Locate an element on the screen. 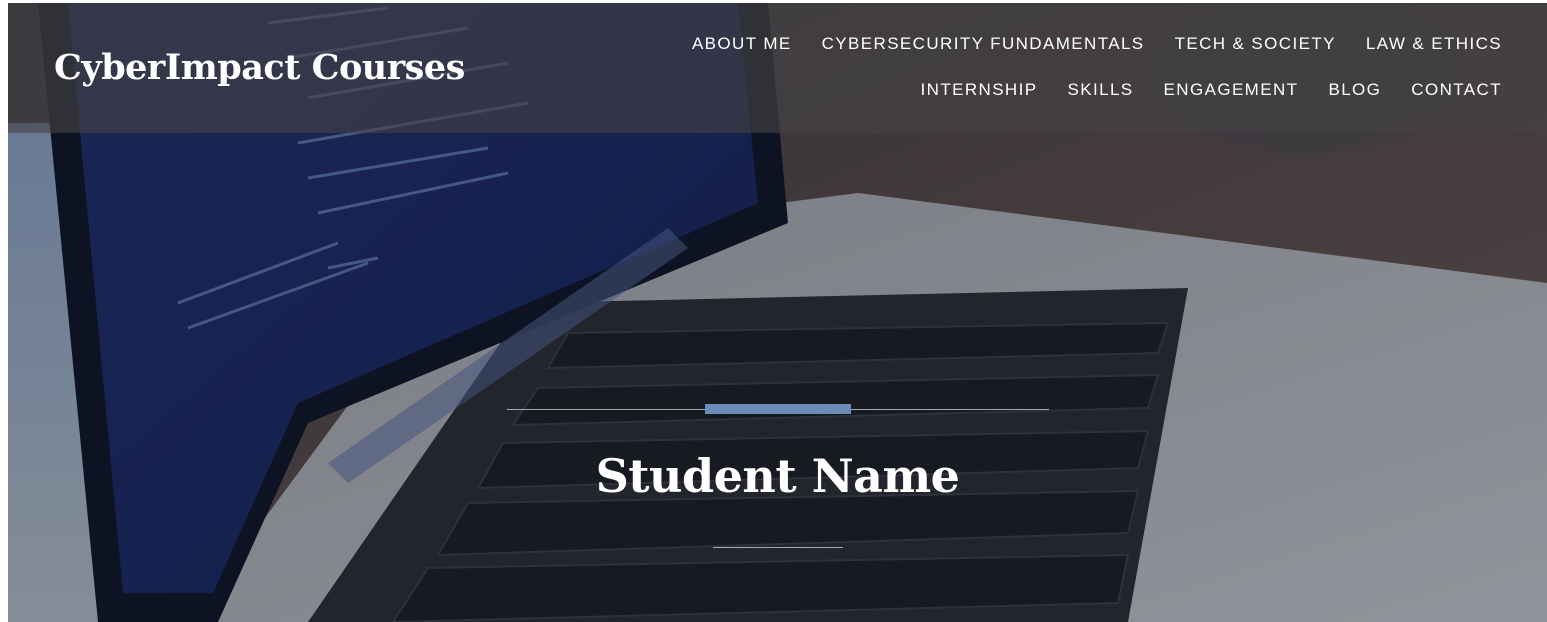 The image size is (1547, 622). nav-item-tech-society: TECH & SOCIETY is located at coordinates (1255, 44).